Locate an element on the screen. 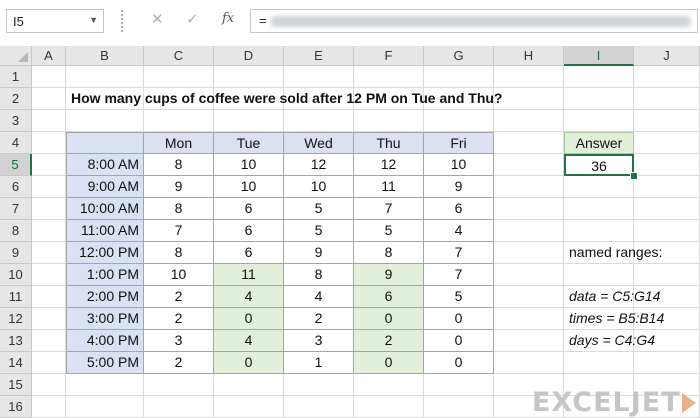 Image resolution: width=700 pixels, height=418 pixels. column-header-h: H is located at coordinates (529, 56).